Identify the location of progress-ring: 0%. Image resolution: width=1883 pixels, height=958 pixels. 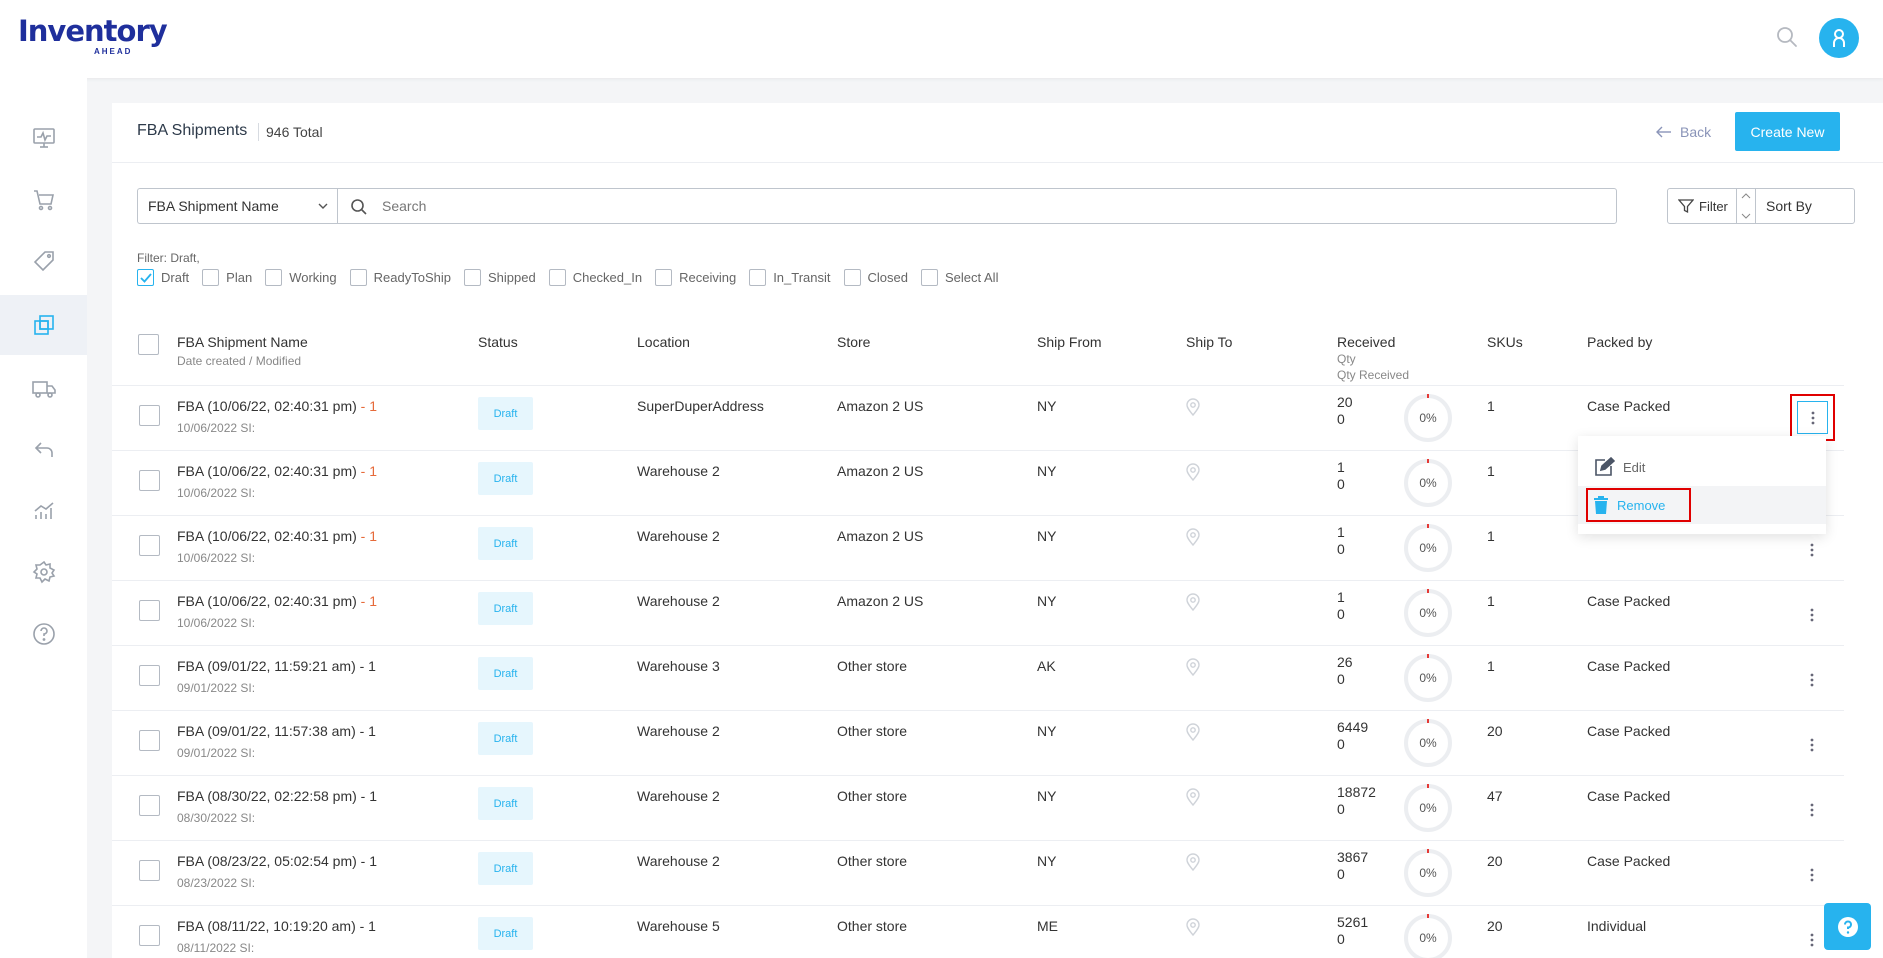
(1428, 613).